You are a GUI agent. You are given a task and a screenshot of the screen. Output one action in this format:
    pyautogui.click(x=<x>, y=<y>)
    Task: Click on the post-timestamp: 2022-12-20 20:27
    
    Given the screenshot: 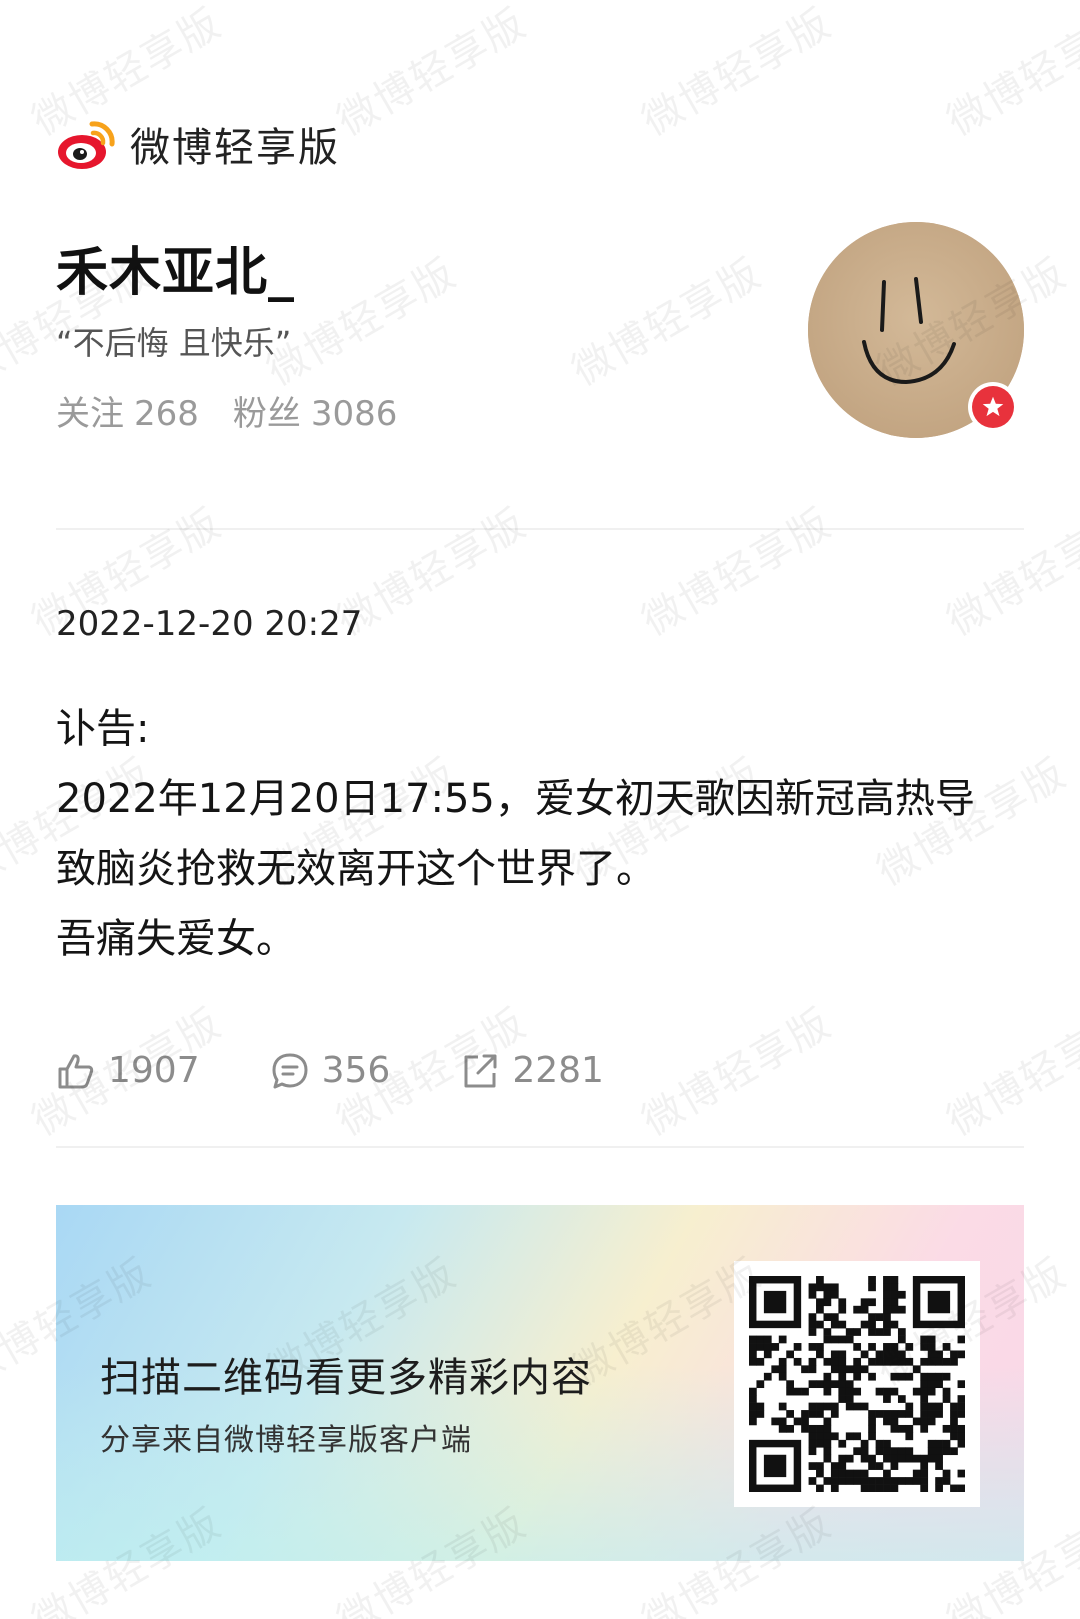 What is the action you would take?
    pyautogui.click(x=209, y=624)
    